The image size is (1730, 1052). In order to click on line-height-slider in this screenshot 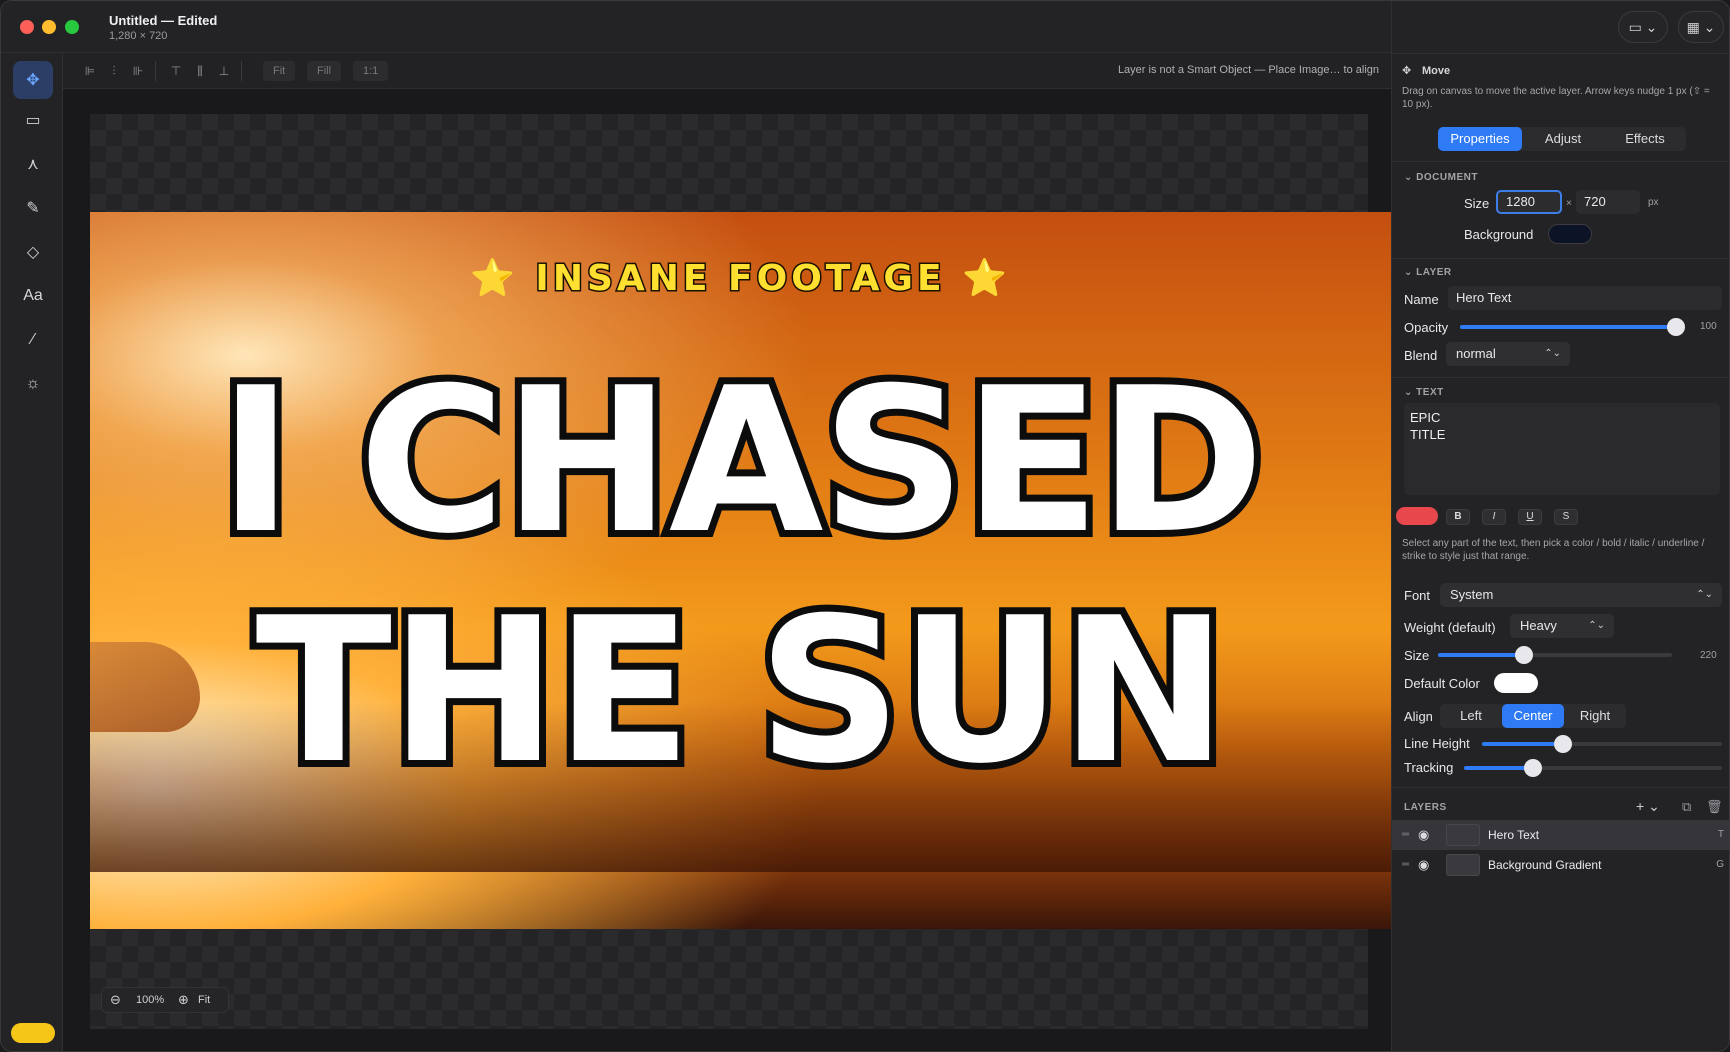, I will do `click(1602, 744)`.